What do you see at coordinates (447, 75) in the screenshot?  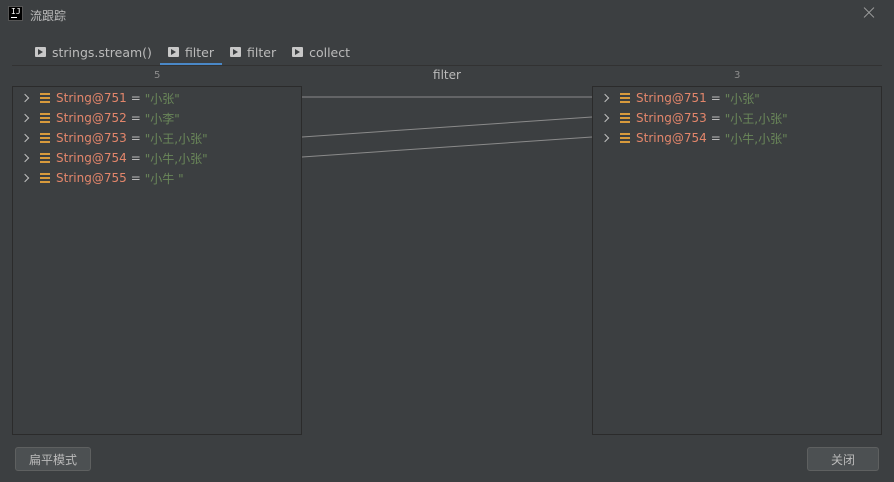 I see `operation-label: filter` at bounding box center [447, 75].